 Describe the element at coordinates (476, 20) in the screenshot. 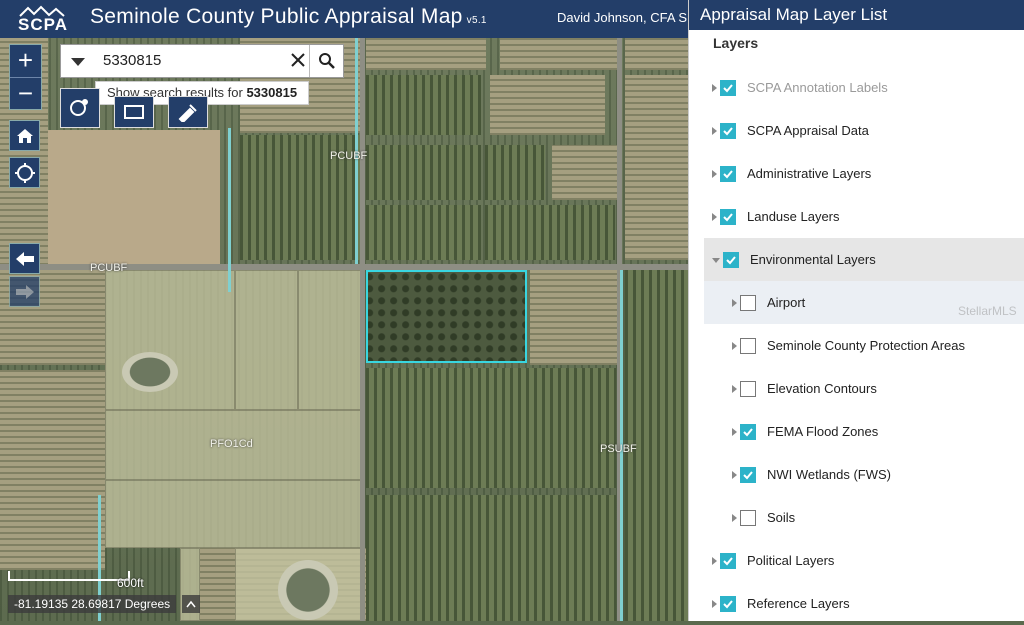

I see `app-version: v5.1` at that location.